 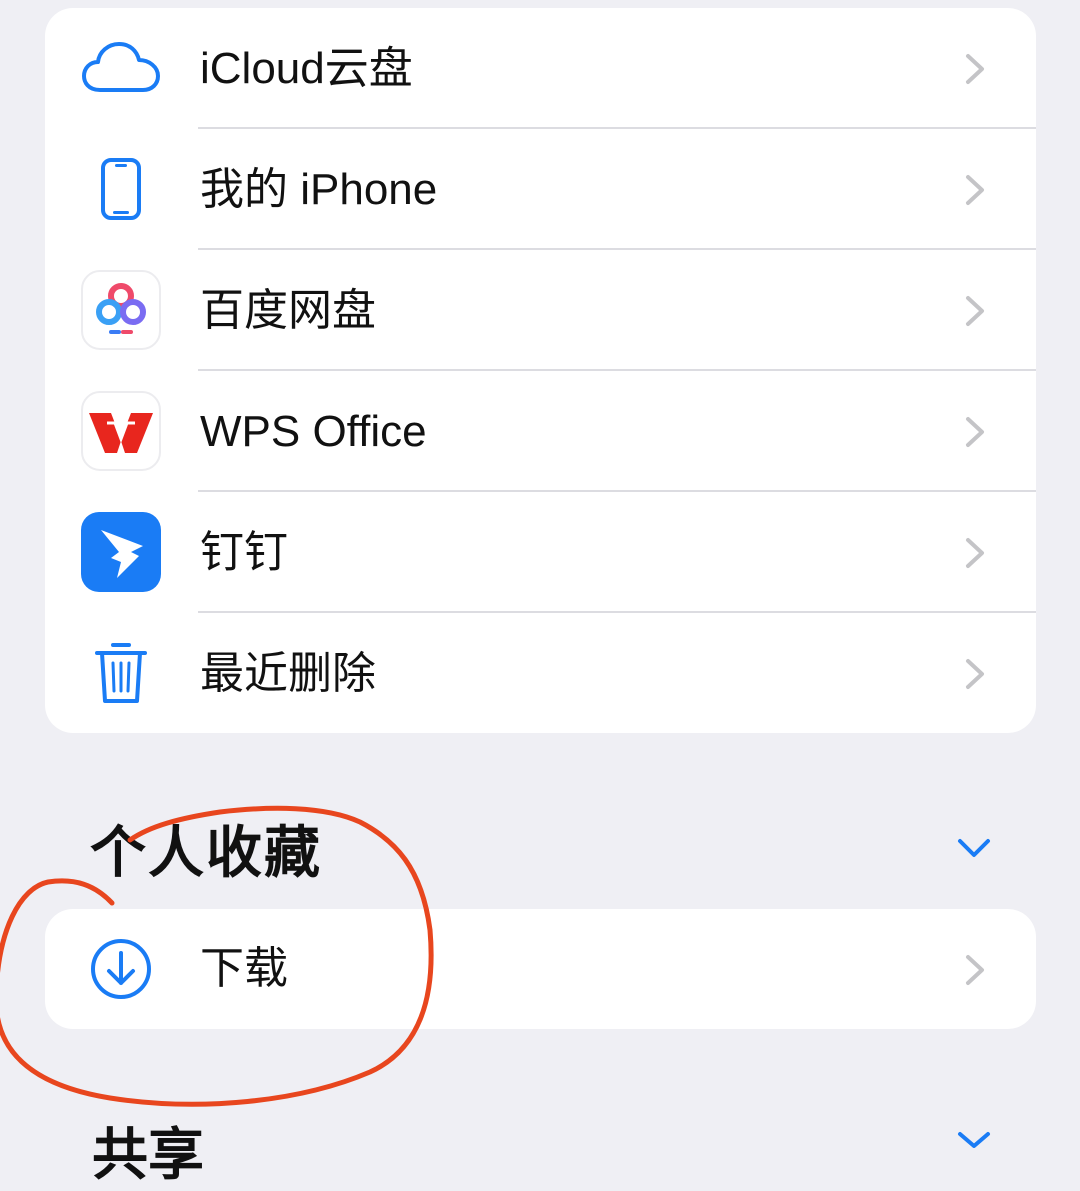 I want to click on location-my-iphone: 我的 iPhone, so click(x=540, y=189).